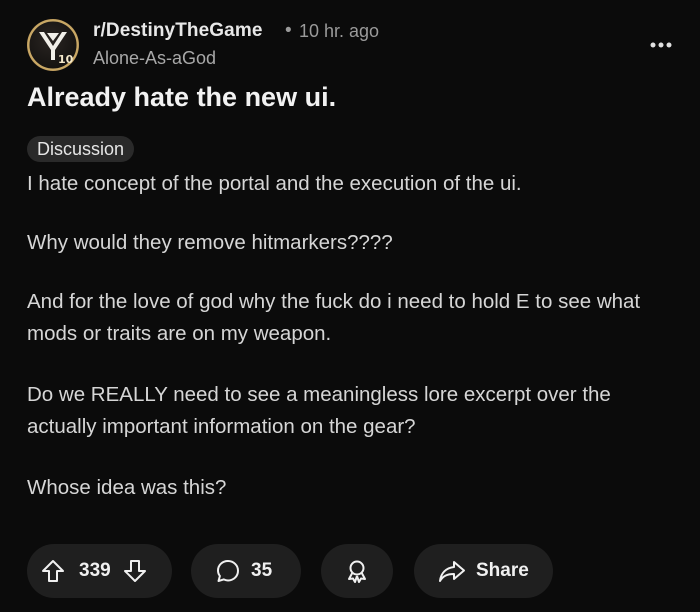 The image size is (700, 612). I want to click on arrow-down-icon, so click(134, 571).